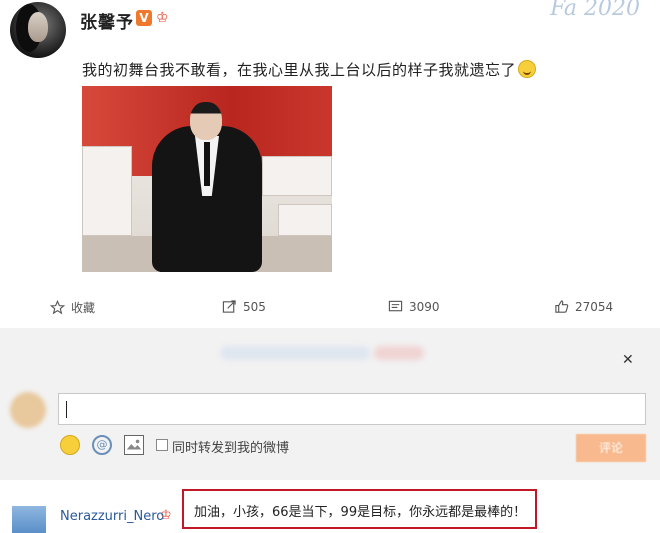  What do you see at coordinates (162, 445) in the screenshot?
I see `forward-checkbox` at bounding box center [162, 445].